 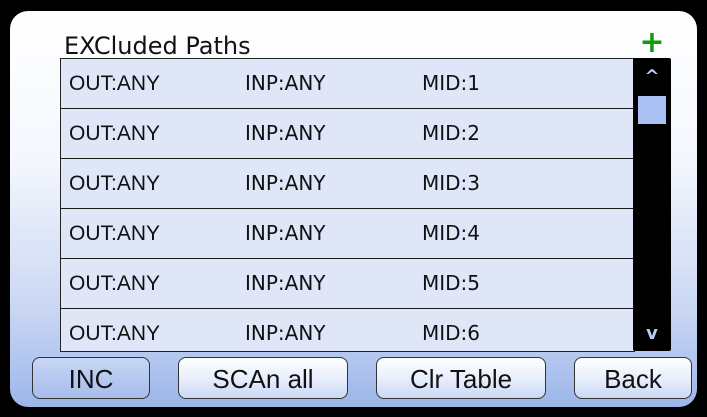 I want to click on mid-cell: MID:1, so click(x=451, y=83).